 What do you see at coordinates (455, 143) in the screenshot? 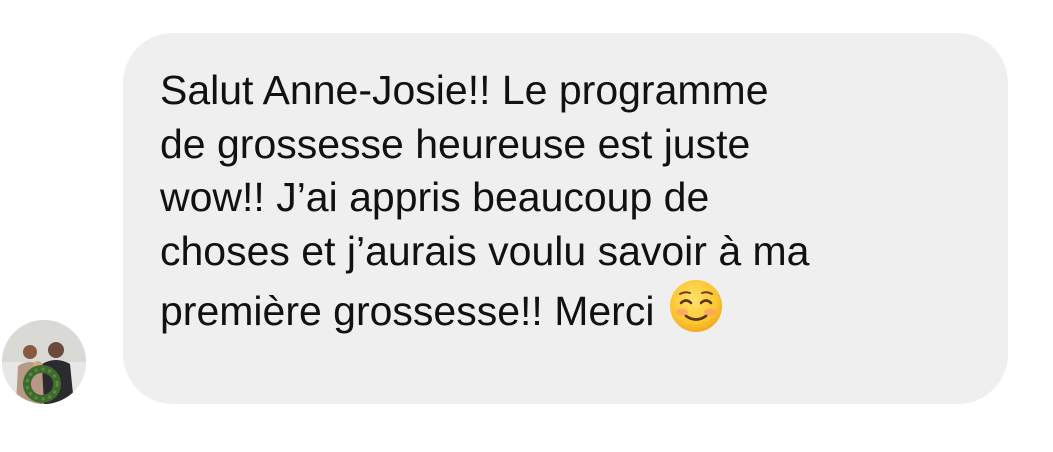
I see `message-line-2: de grossesse heureuse est juste` at bounding box center [455, 143].